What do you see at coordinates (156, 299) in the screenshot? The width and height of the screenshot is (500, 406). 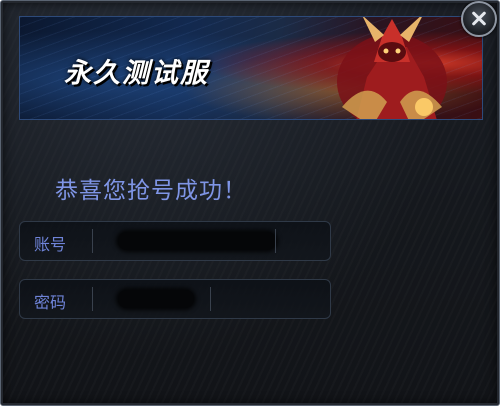 I see `password-value-redacted` at bounding box center [156, 299].